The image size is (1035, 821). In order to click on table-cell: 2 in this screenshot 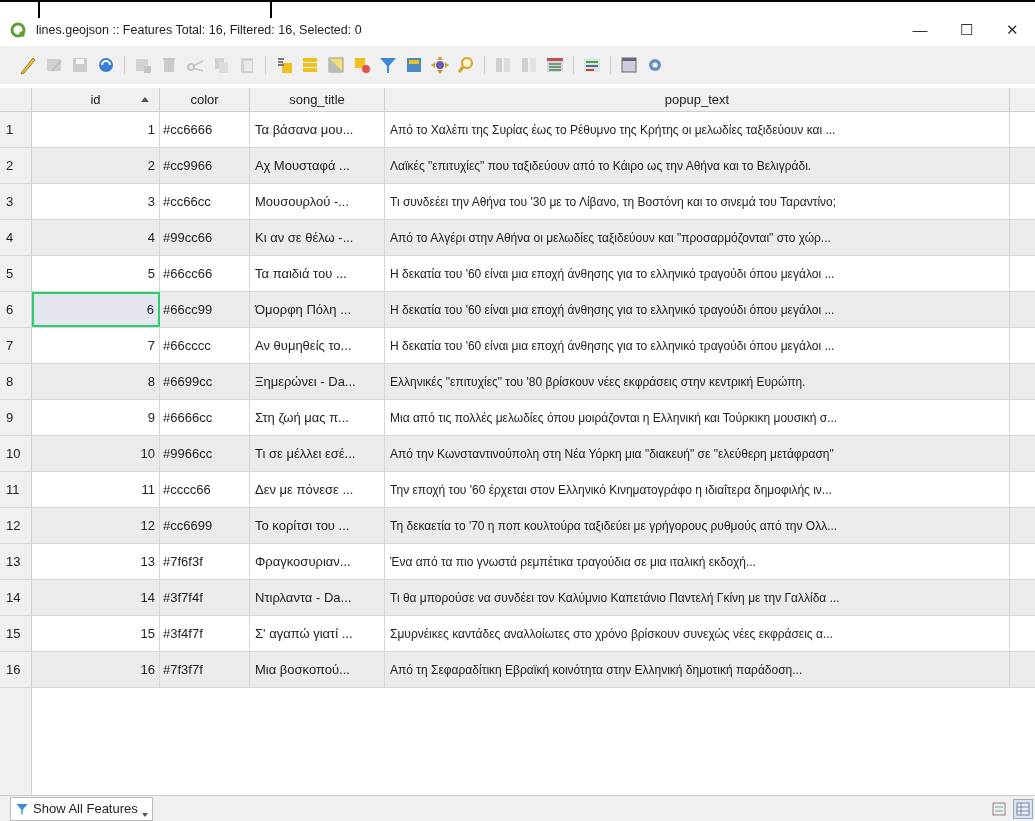, I will do `click(96, 165)`.